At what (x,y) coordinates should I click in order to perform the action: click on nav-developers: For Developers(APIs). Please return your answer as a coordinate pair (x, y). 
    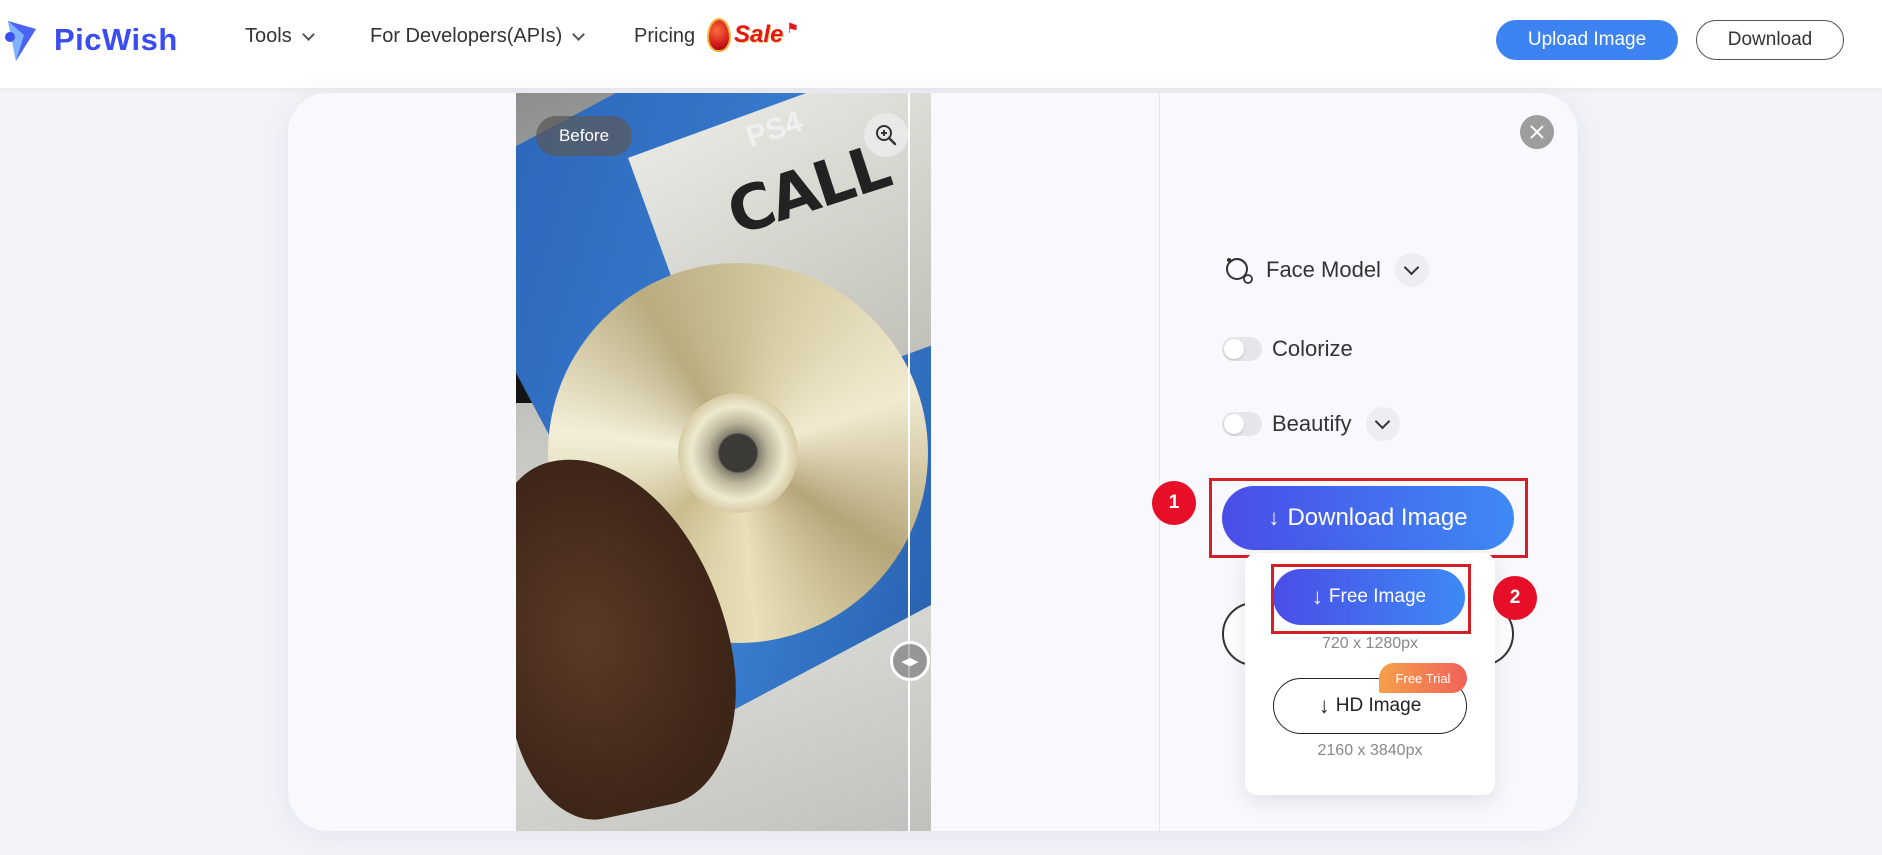
    Looking at the image, I should click on (478, 36).